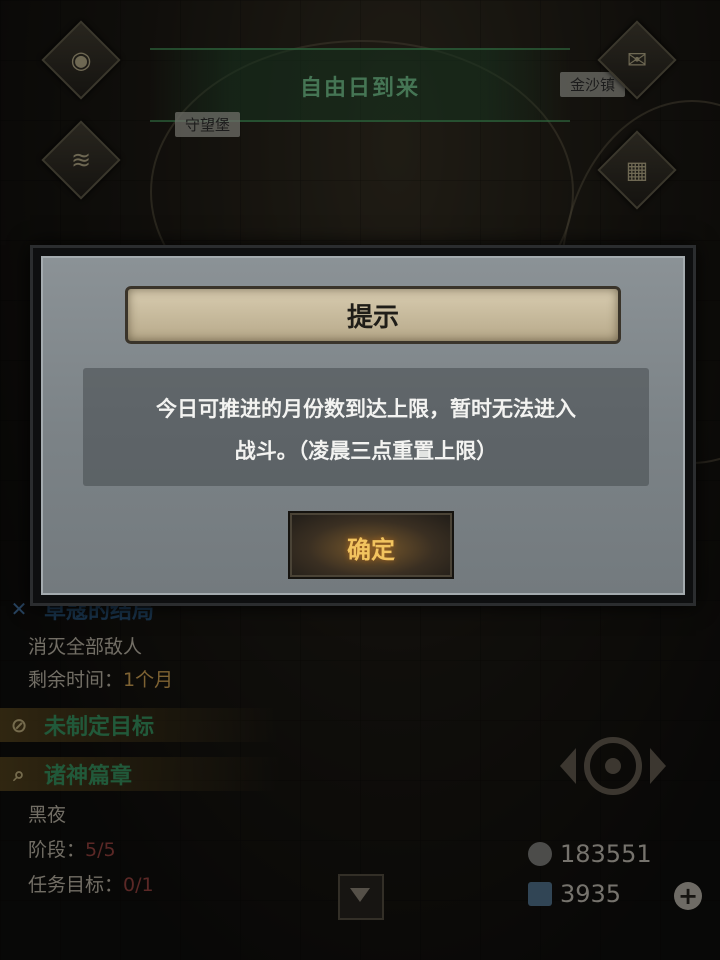 The image size is (720, 960). What do you see at coordinates (371, 550) in the screenshot?
I see `confirm-button-label: 确定` at bounding box center [371, 550].